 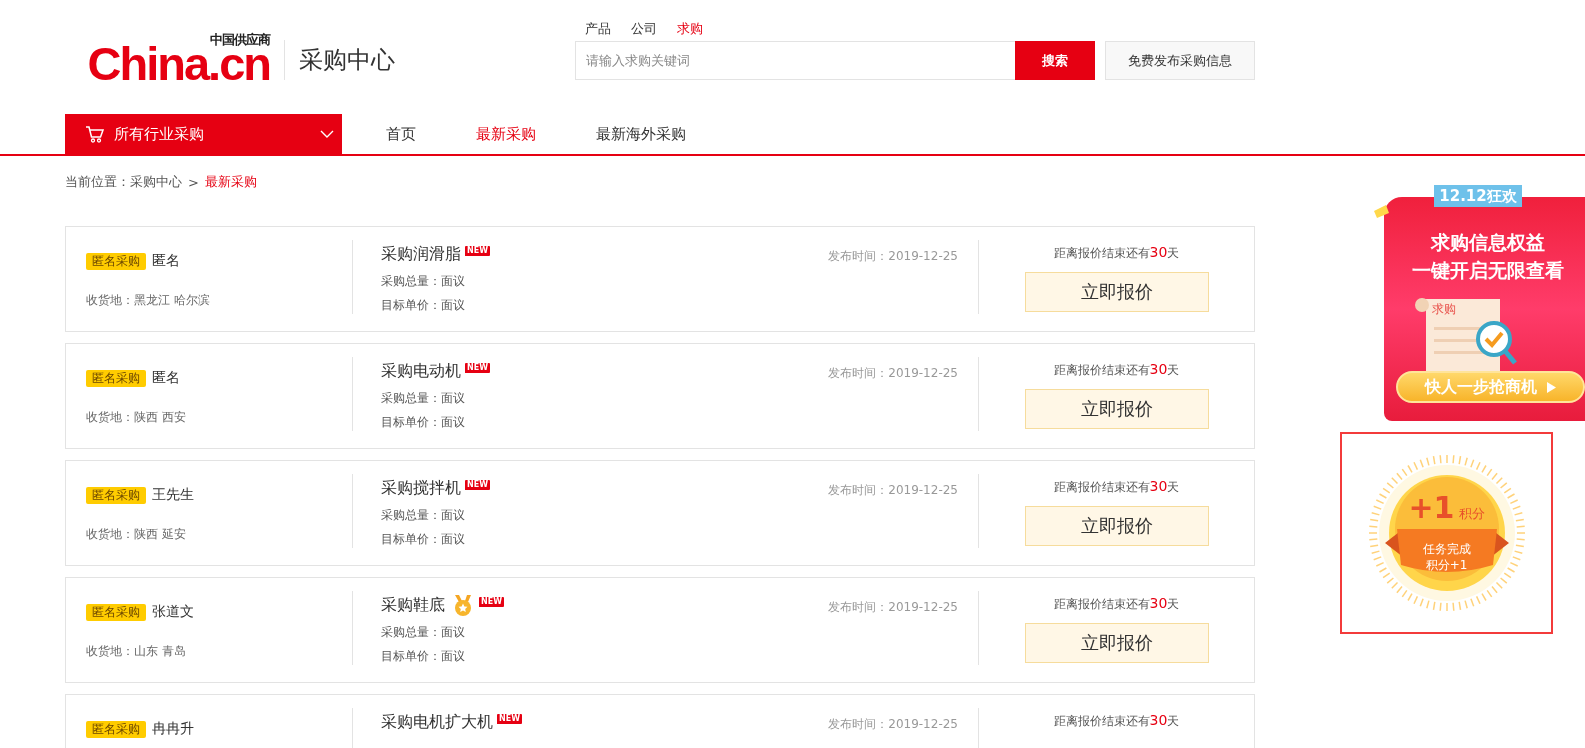 What do you see at coordinates (156, 182) in the screenshot?
I see `breadcrumb-link: 采购中心` at bounding box center [156, 182].